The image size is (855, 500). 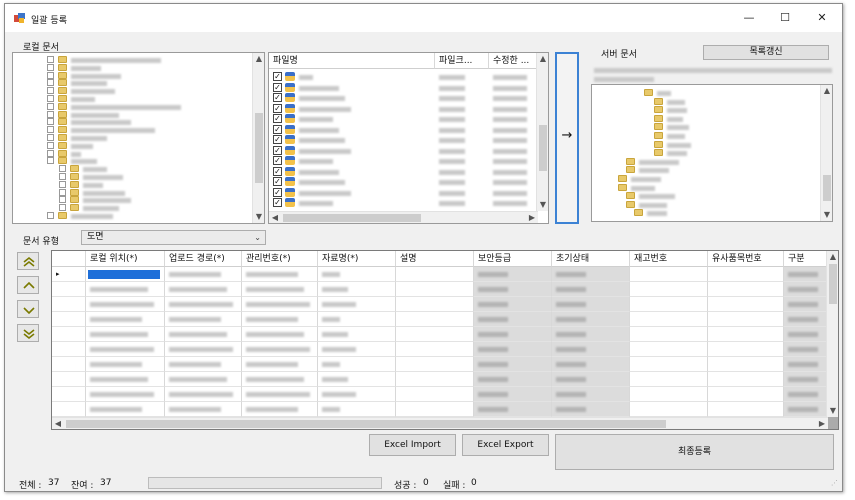 I want to click on resize-grip-icon: ⋰, so click(x=834, y=483).